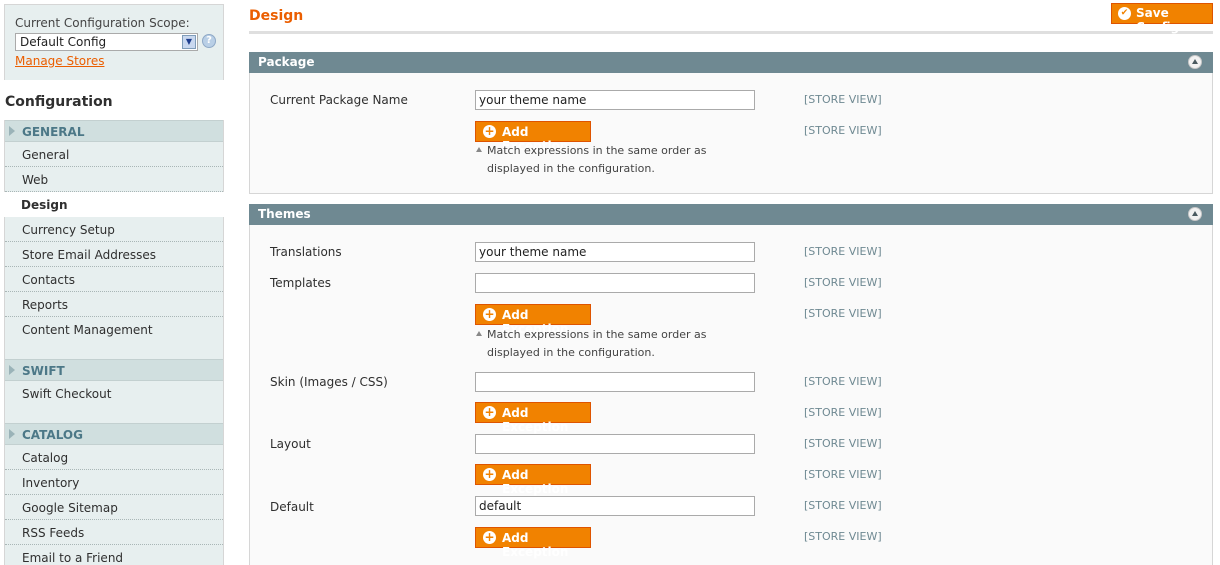 Image resolution: width=1220 pixels, height=565 pixels. Describe the element at coordinates (114, 555) in the screenshot. I see `sidebar-item-email-to-a-friend: Email to a Friend` at that location.